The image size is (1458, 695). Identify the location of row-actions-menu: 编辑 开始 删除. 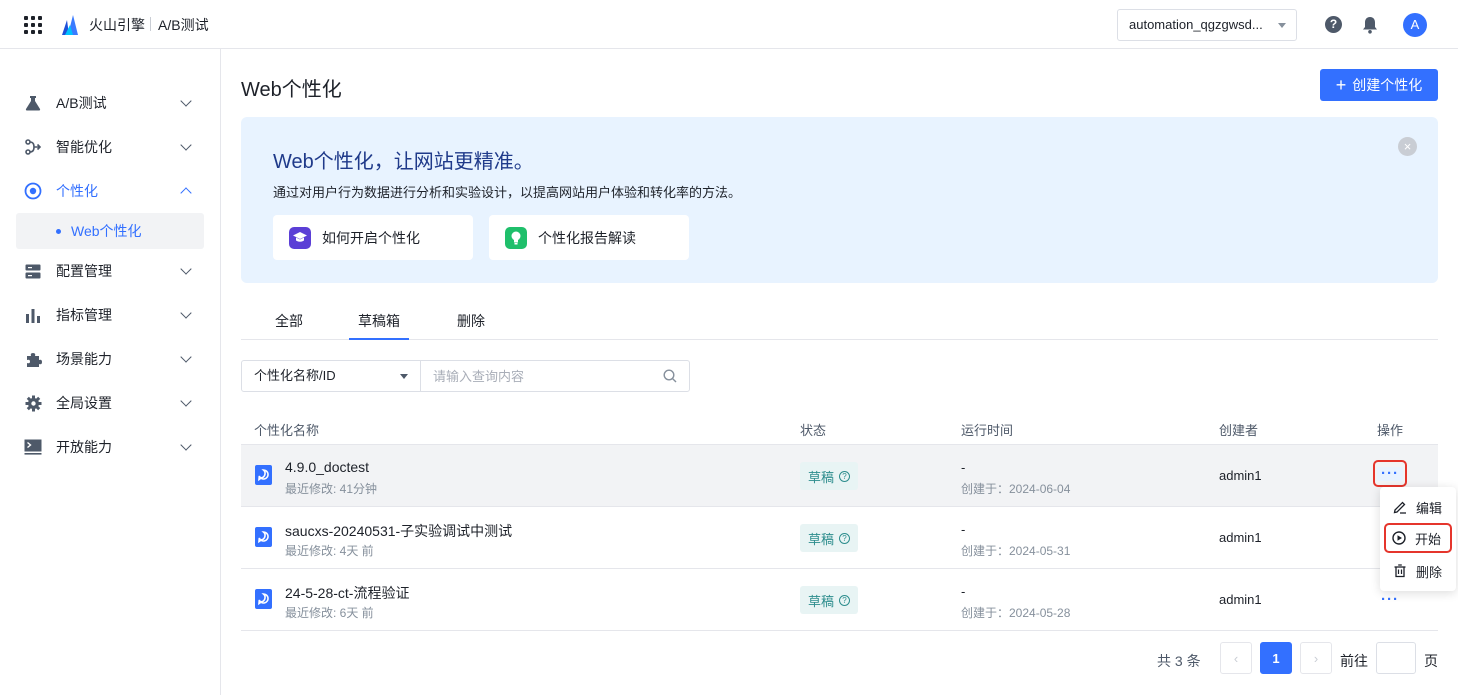
(1418, 539).